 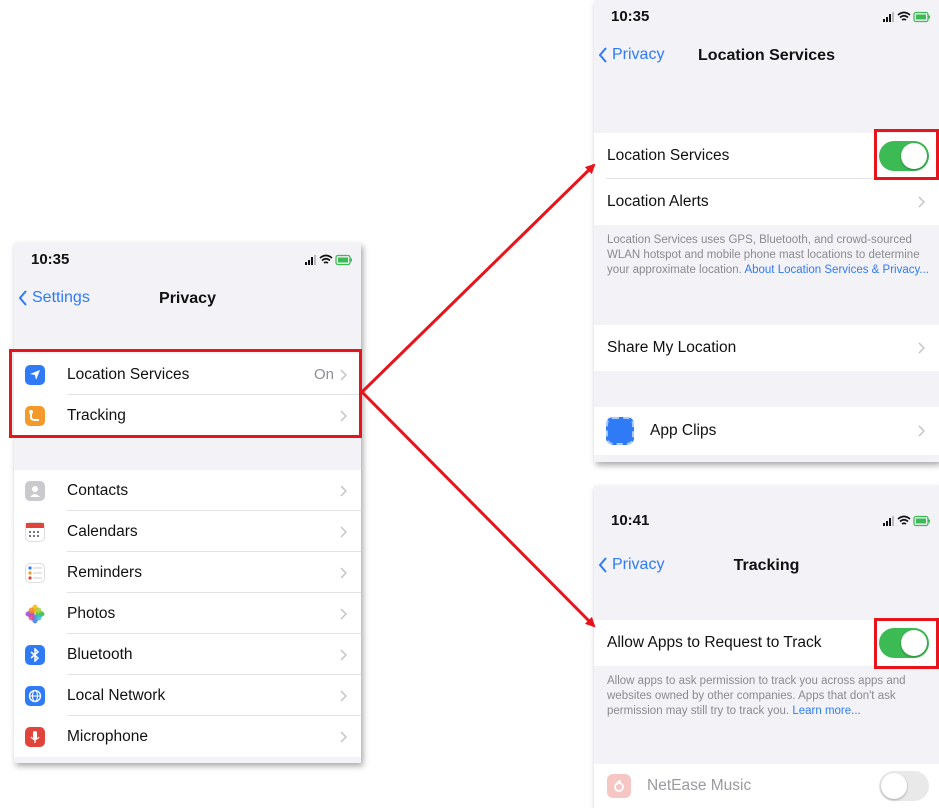 What do you see at coordinates (478, 278) in the screenshot?
I see `arrow-to-location-services` at bounding box center [478, 278].